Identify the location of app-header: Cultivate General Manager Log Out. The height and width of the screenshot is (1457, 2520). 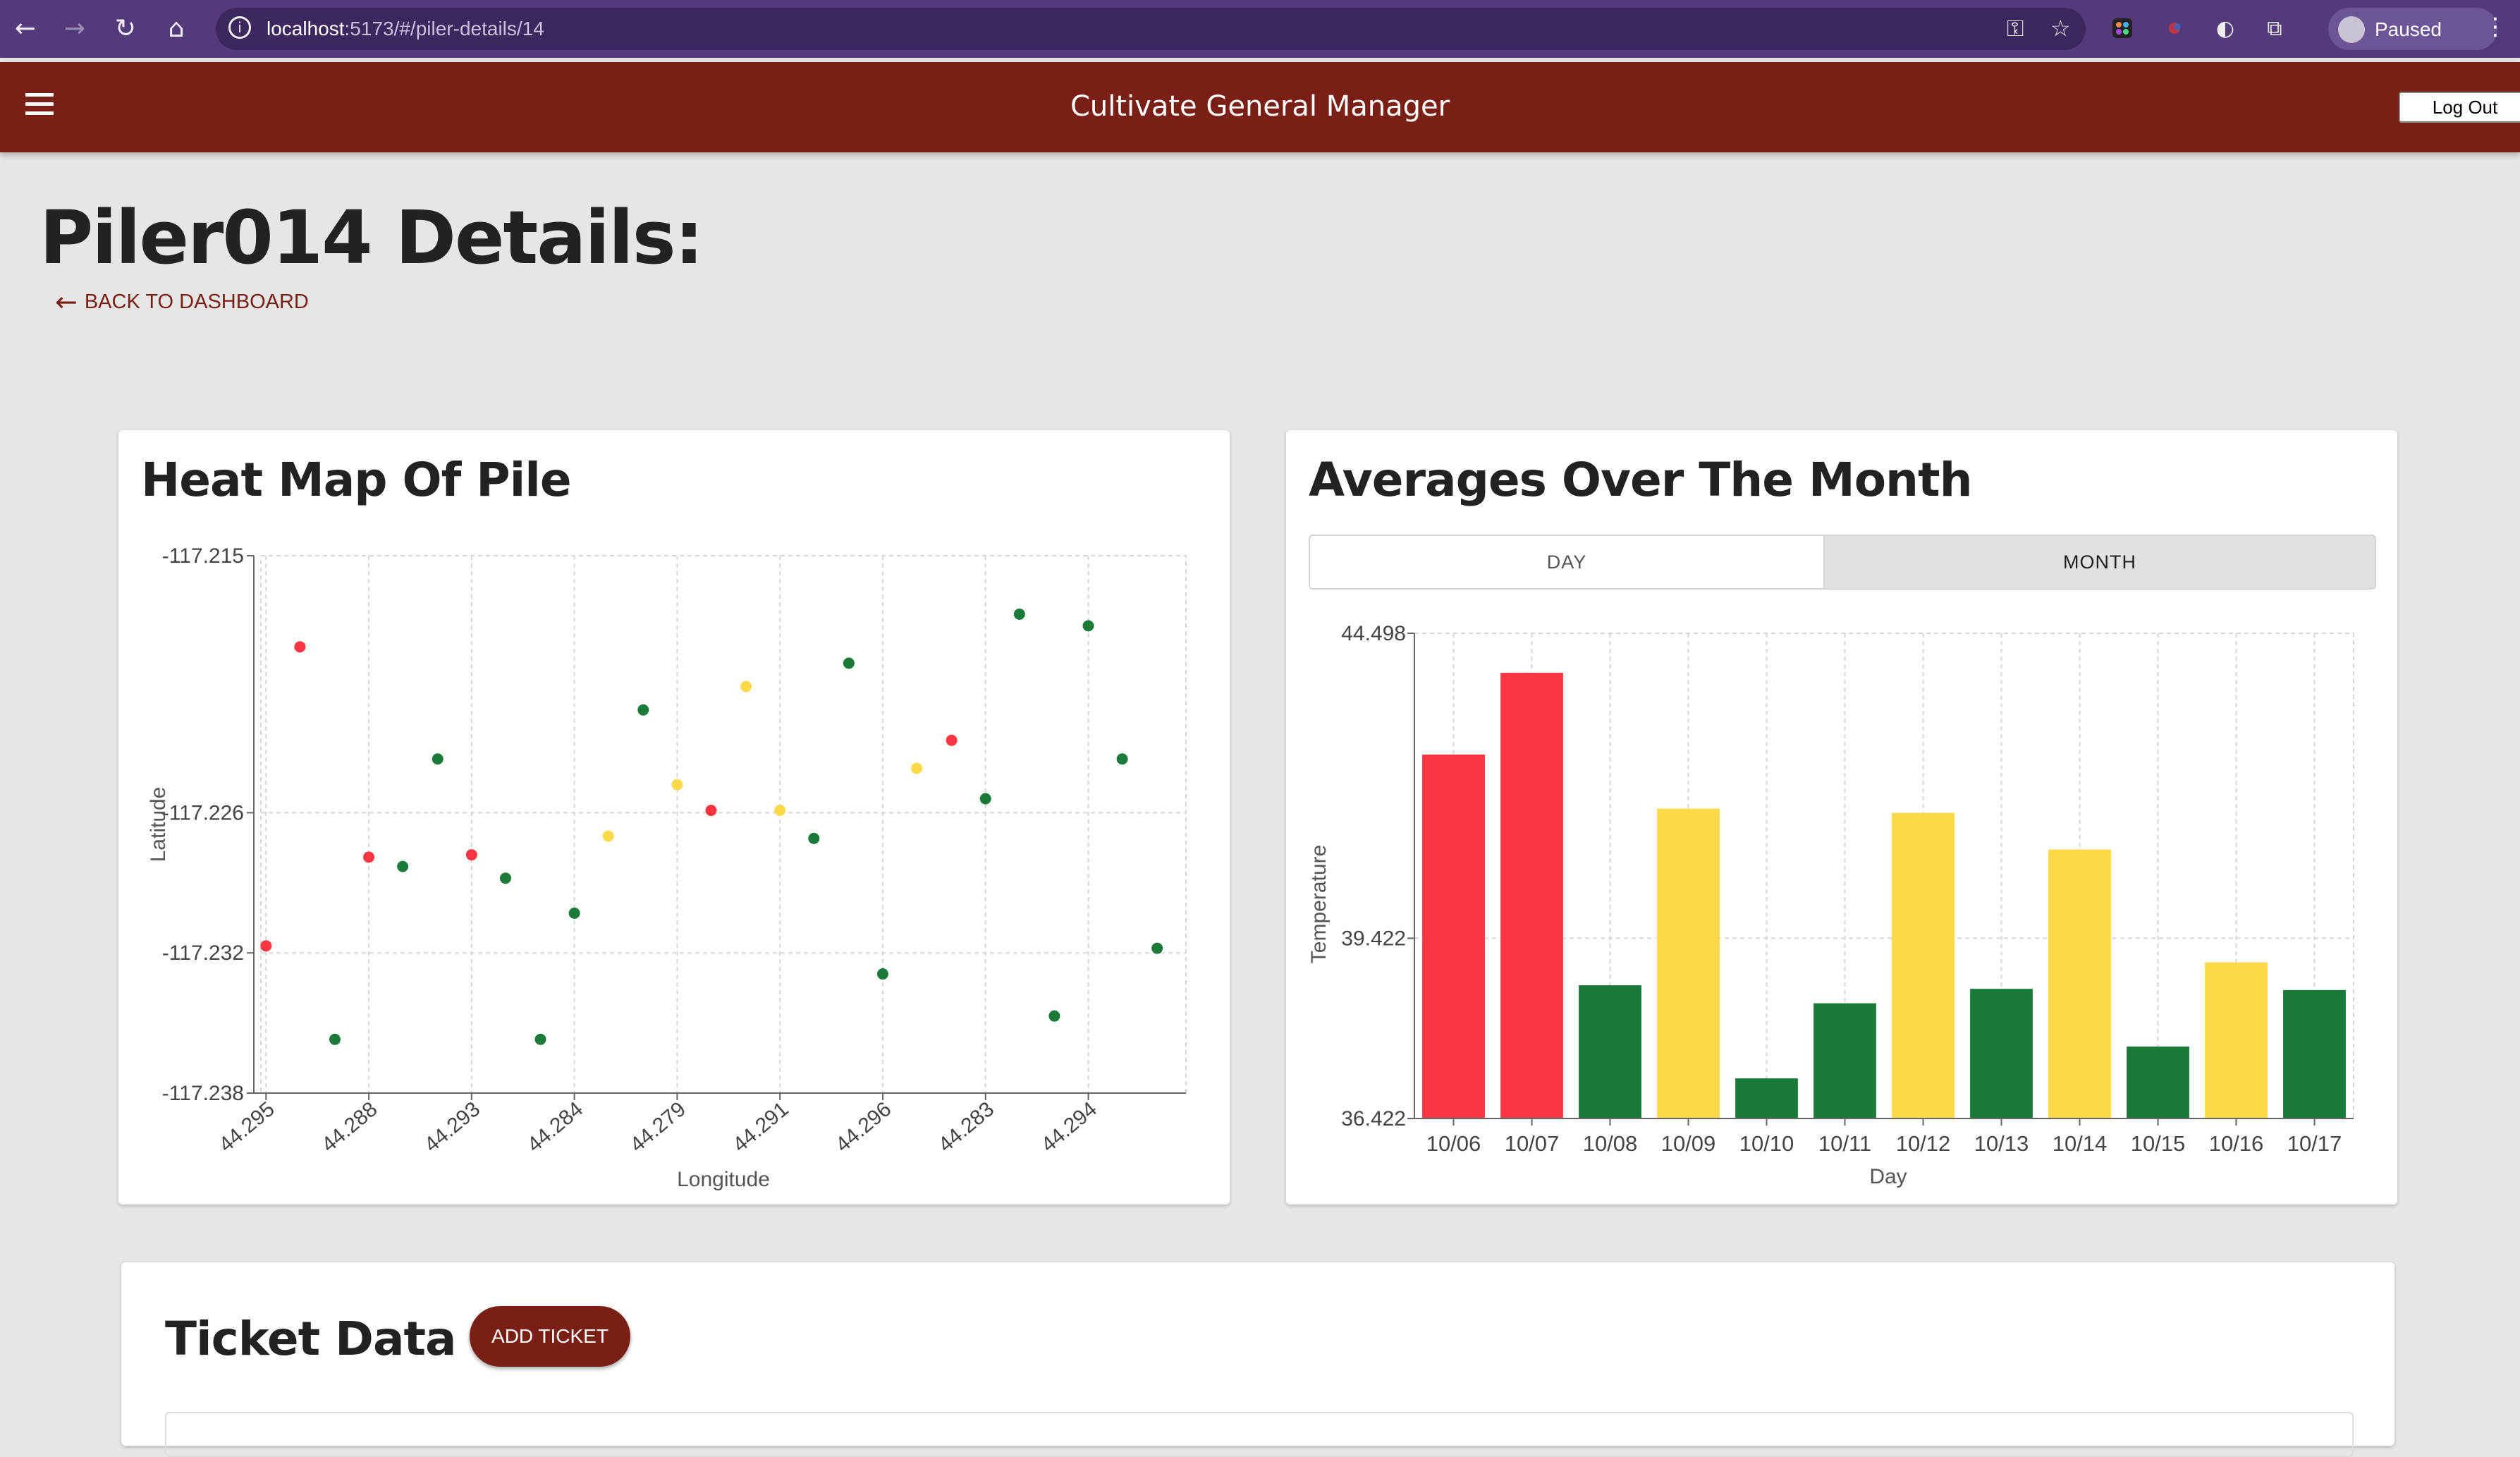
(1260, 107).